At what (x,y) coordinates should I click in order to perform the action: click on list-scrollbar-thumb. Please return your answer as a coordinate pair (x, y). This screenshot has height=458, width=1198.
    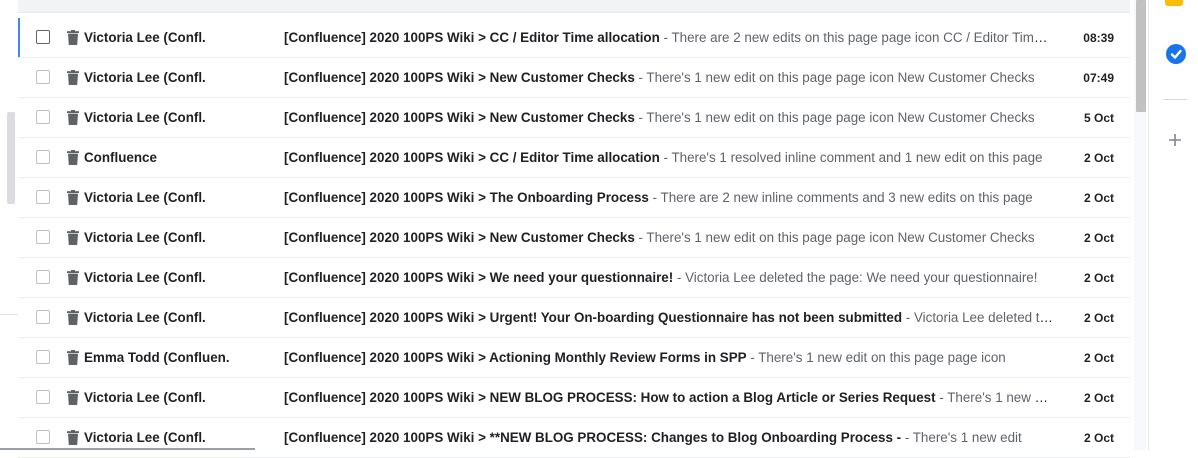
    Looking at the image, I should click on (1141, 56).